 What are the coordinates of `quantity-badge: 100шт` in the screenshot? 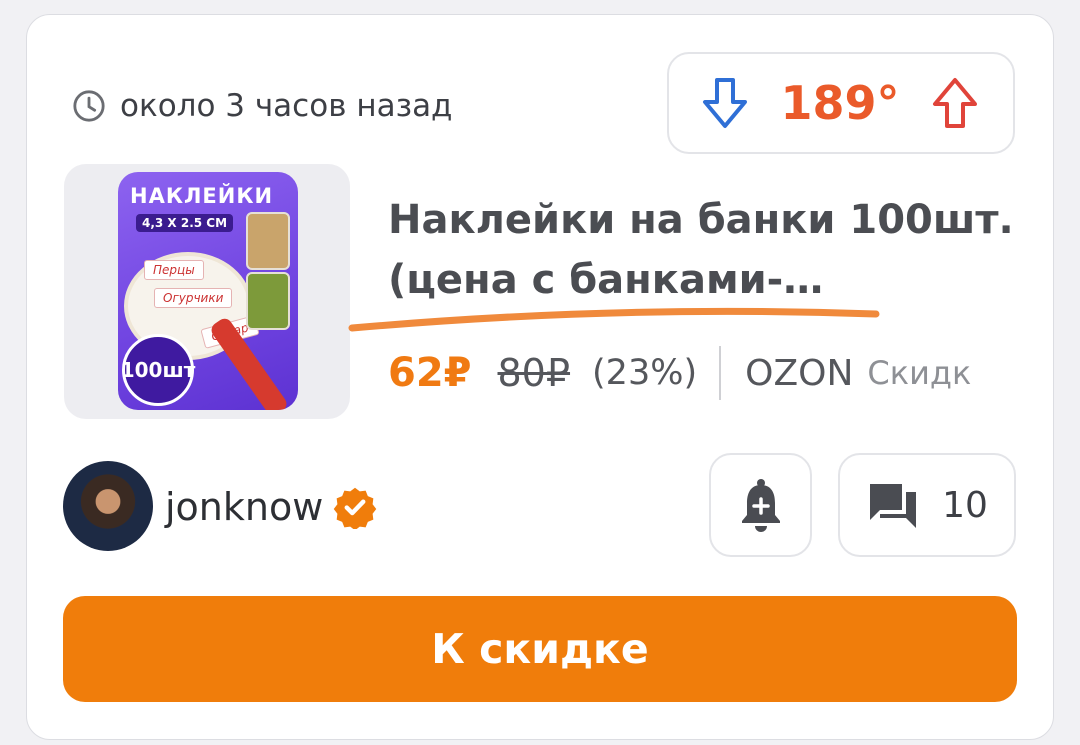 It's located at (158, 370).